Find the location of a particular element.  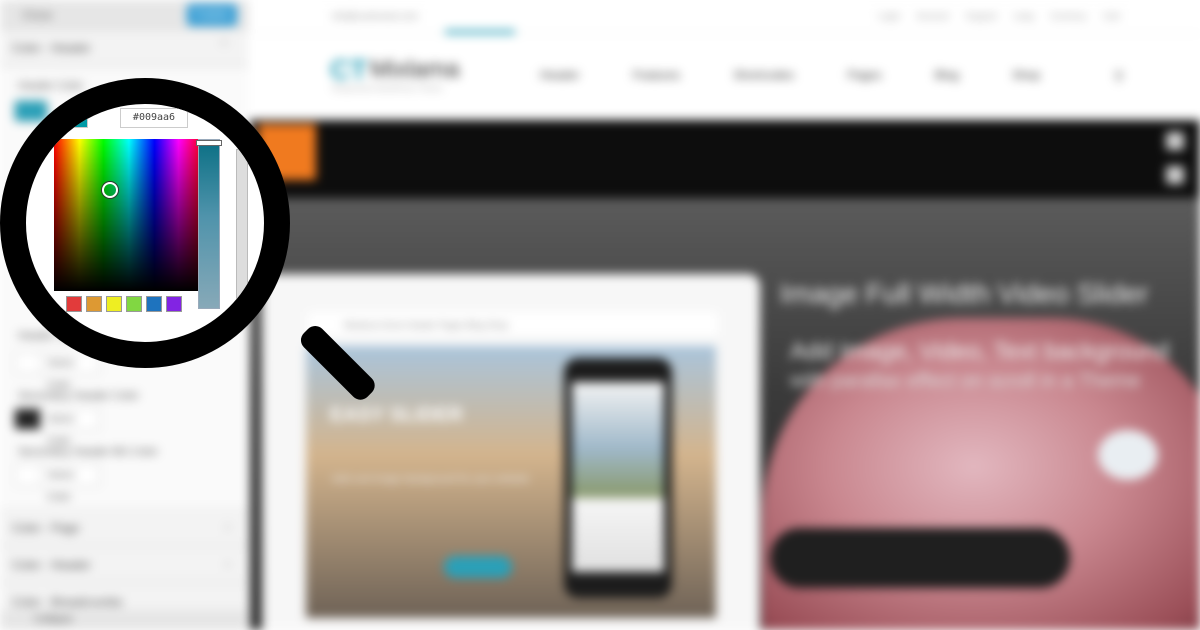

secondary-bg-color-field: Select Color is located at coordinates (70, 483).